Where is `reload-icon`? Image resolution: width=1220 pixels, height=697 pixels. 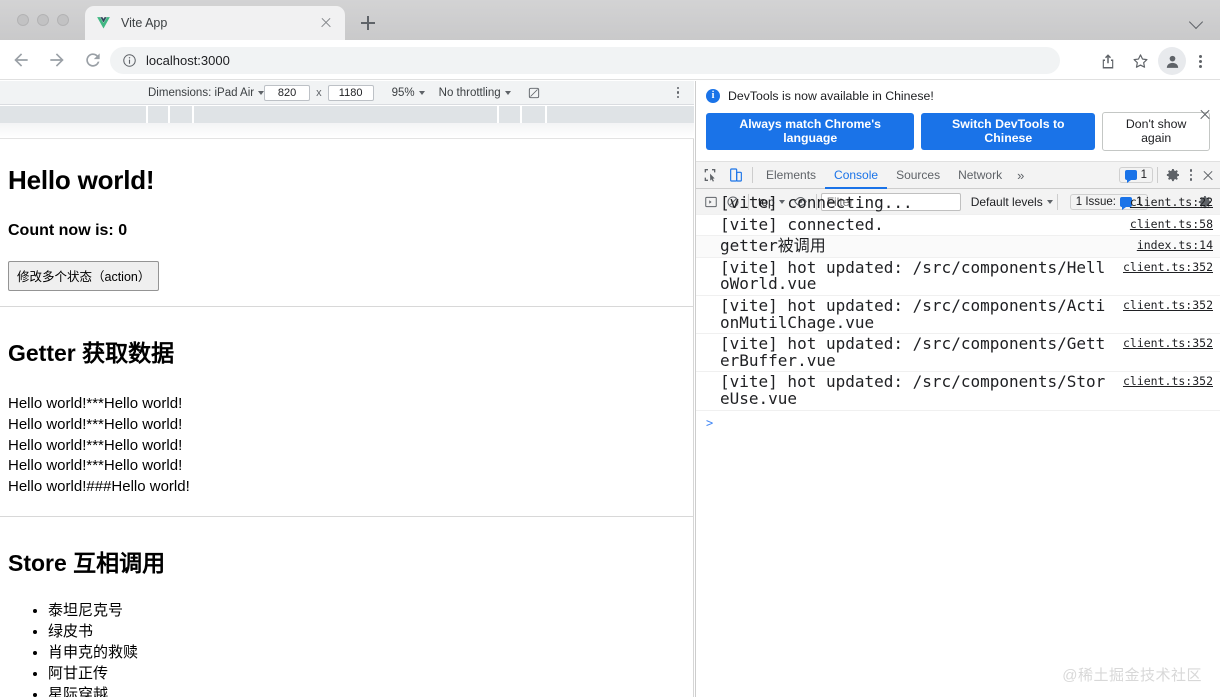 reload-icon is located at coordinates (93, 59).